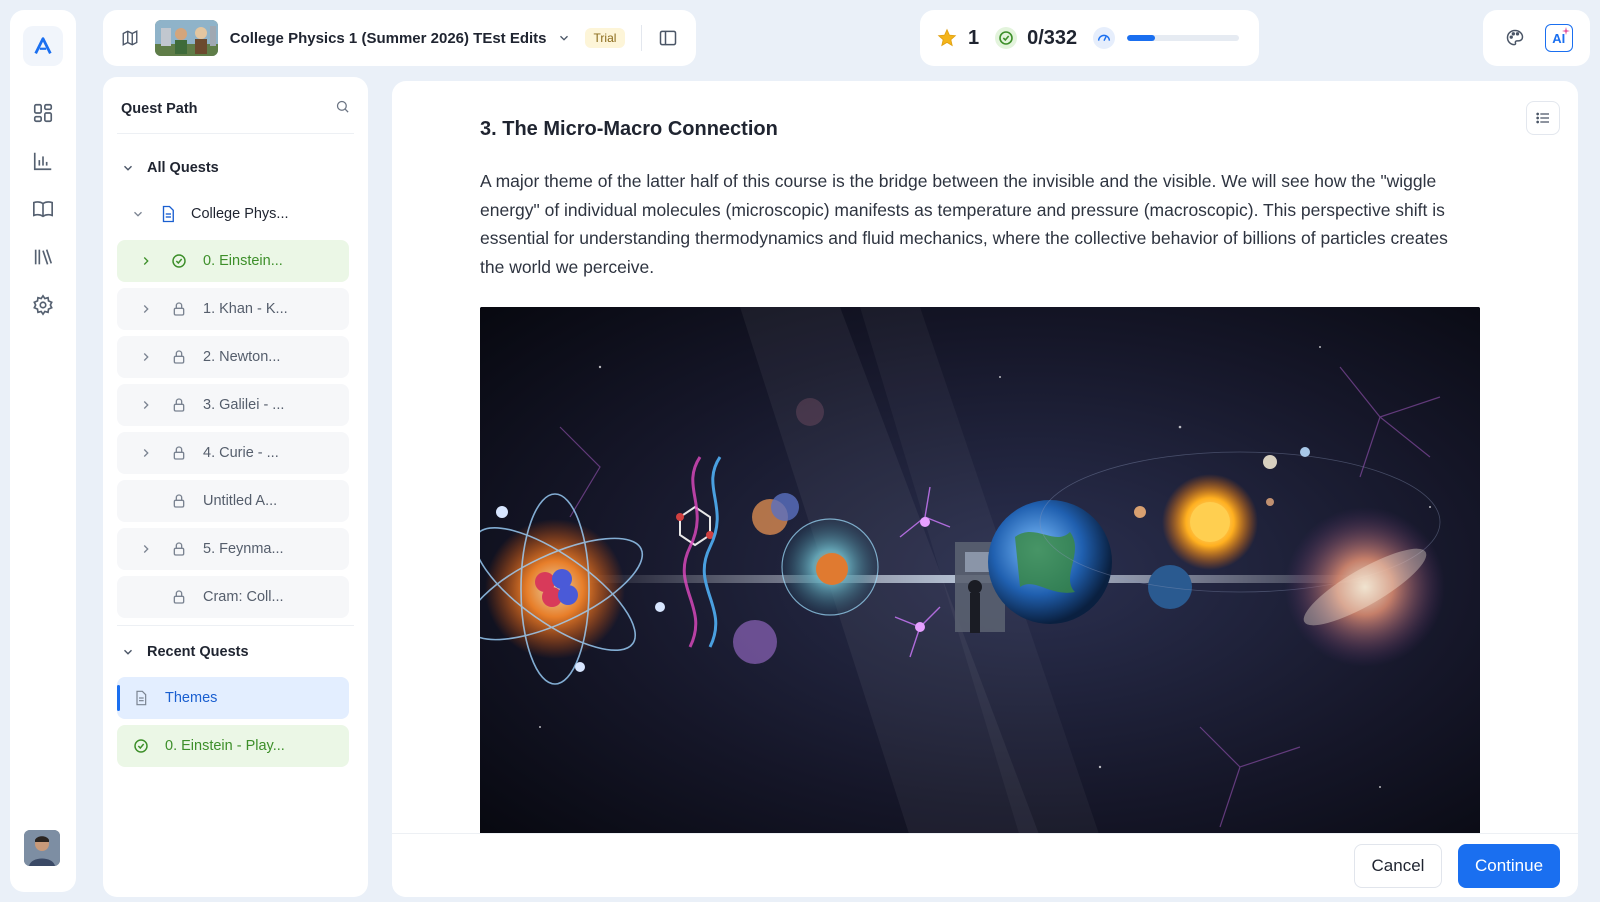 Image resolution: width=1600 pixels, height=902 pixels. What do you see at coordinates (1398, 866) in the screenshot?
I see `cancel-button: Cancel` at bounding box center [1398, 866].